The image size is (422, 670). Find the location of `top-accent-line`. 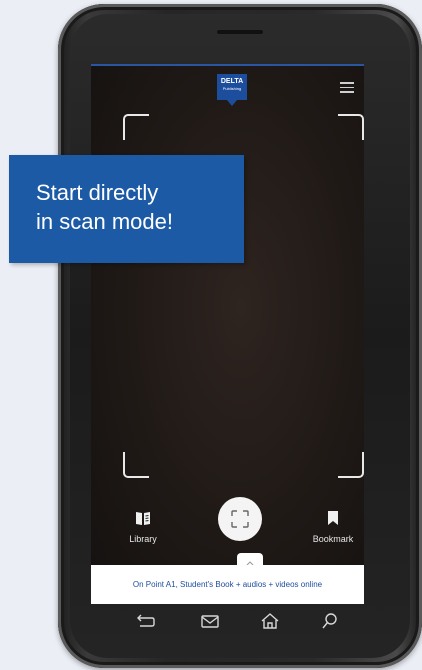

top-accent-line is located at coordinates (227, 65).